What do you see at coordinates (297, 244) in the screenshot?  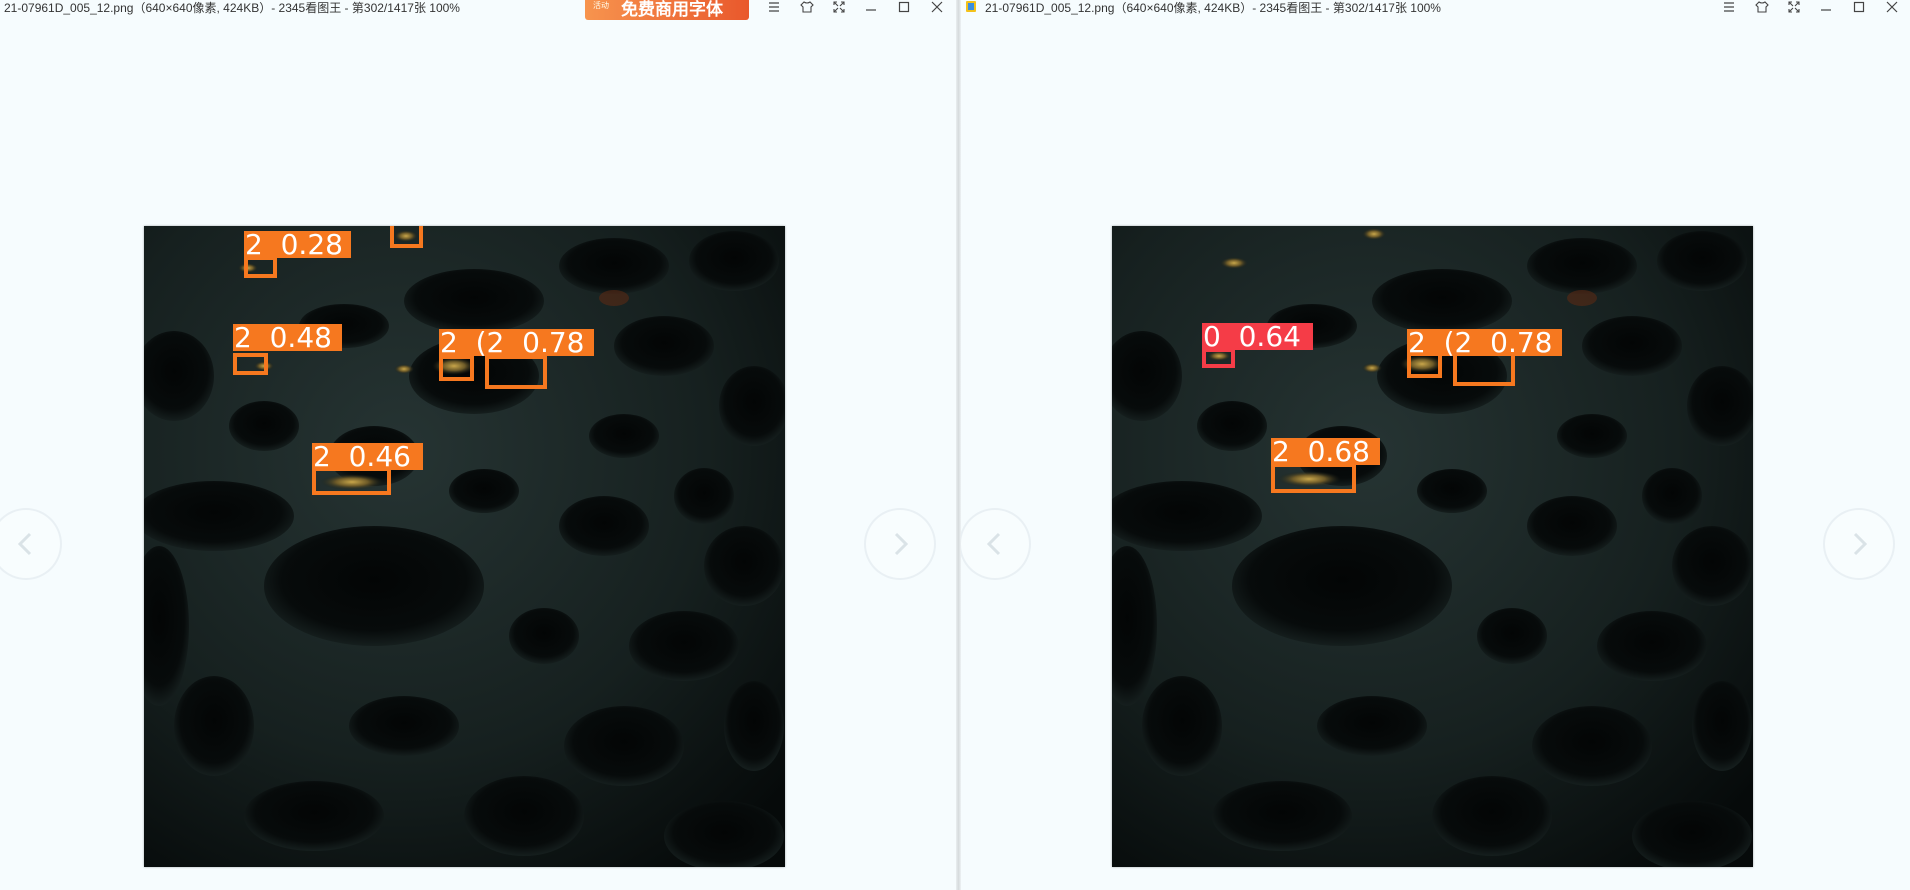 I see `detection-label: 2 0.28` at bounding box center [297, 244].